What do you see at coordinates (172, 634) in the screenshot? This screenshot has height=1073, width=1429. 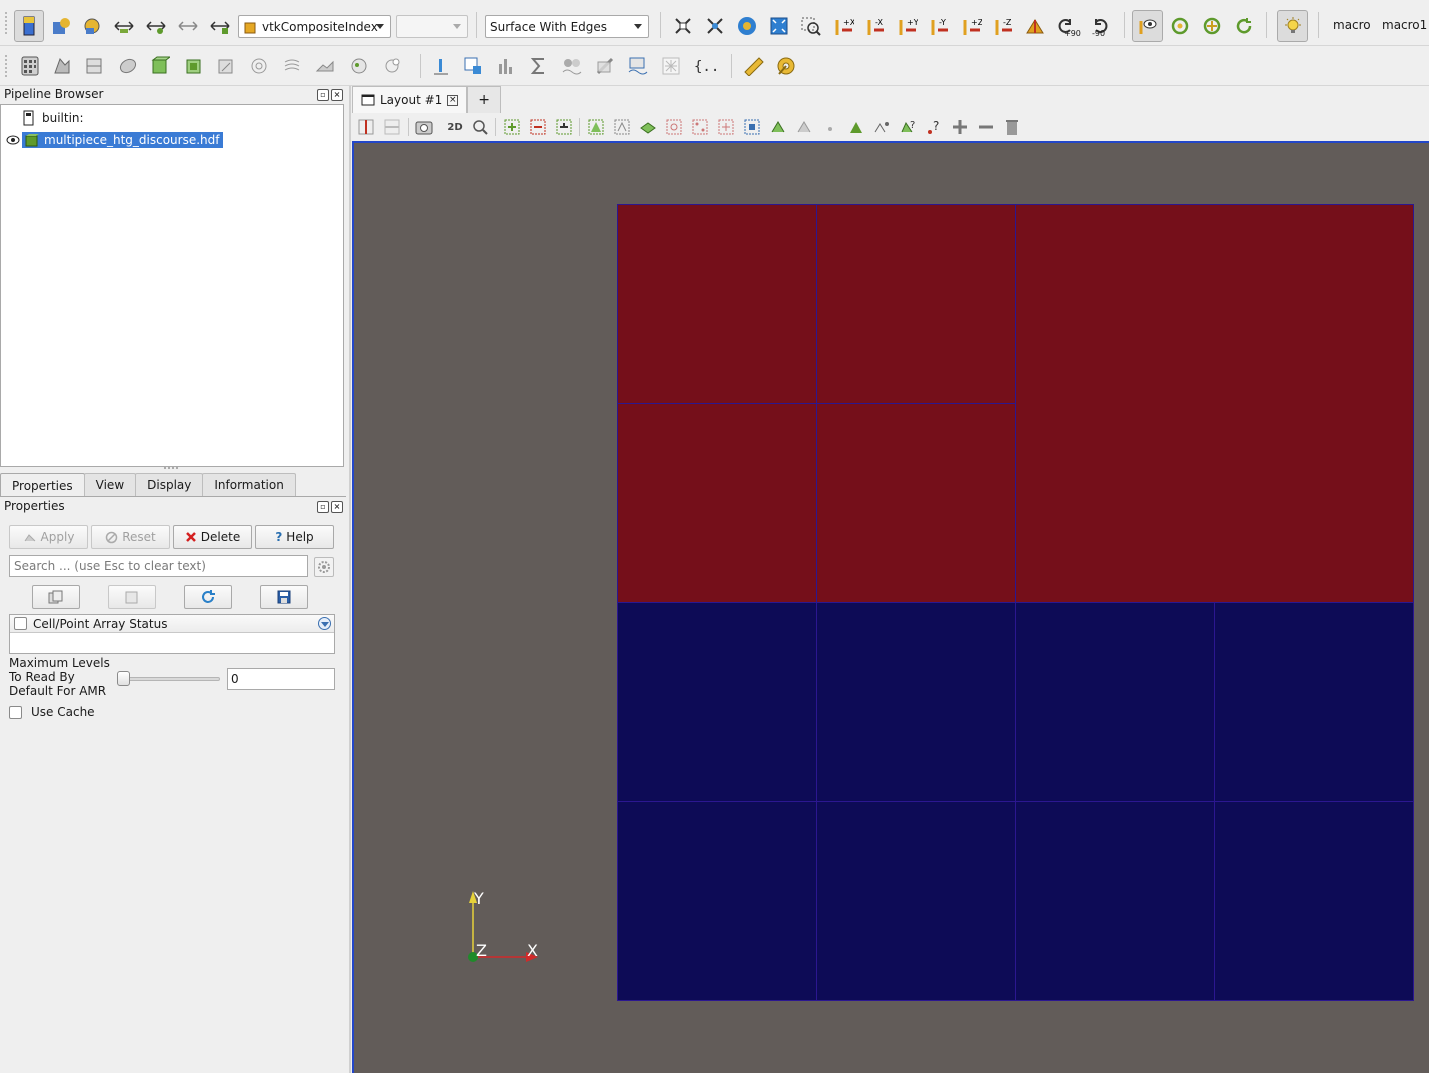 I see `cell-point-array-table: Cell/Point Array Status` at bounding box center [172, 634].